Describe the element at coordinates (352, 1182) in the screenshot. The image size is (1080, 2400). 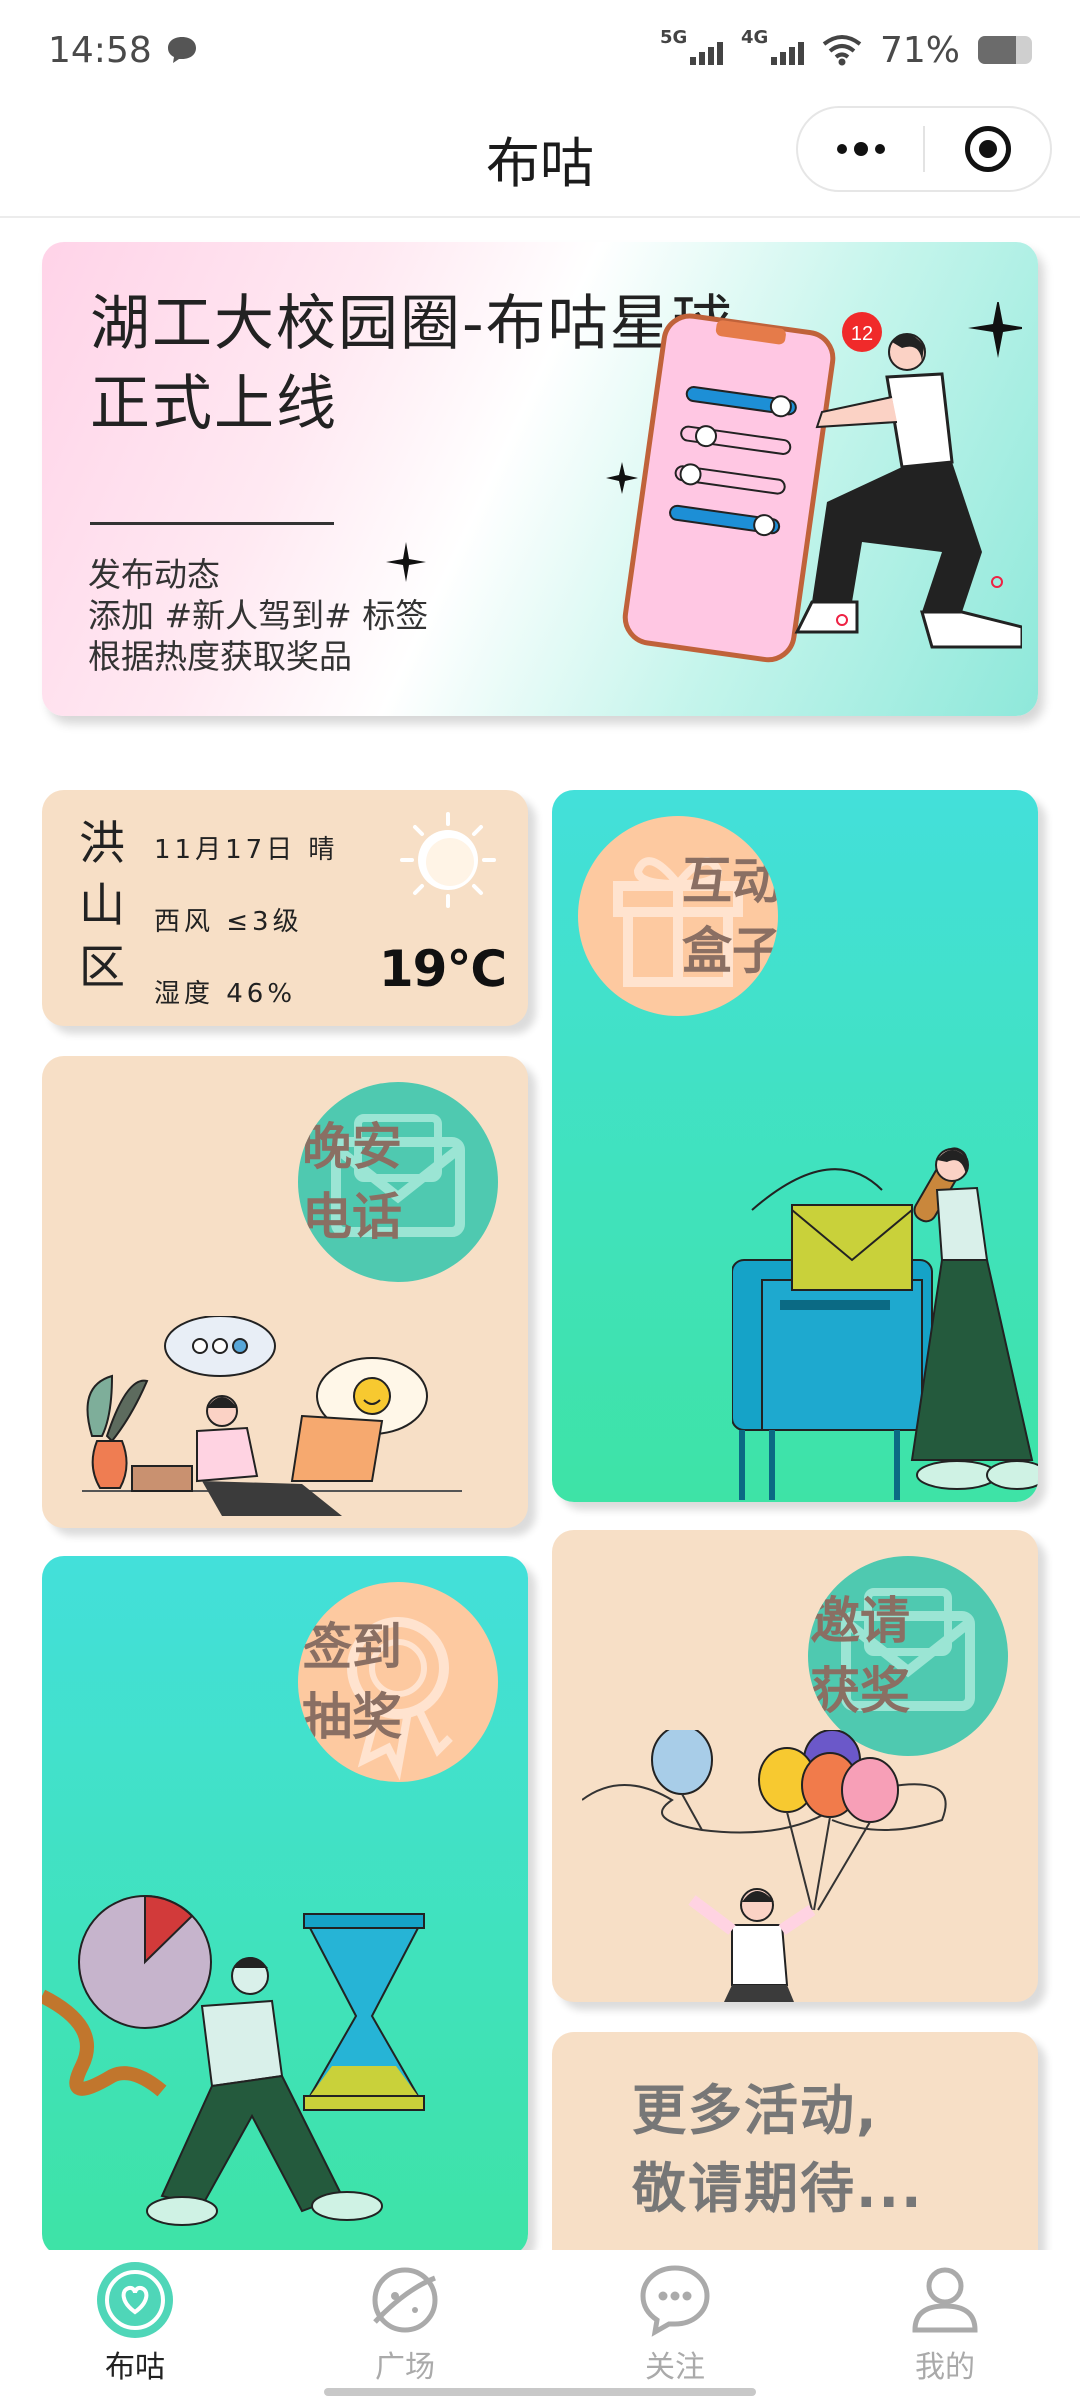
I see `goodnight-label: 晚安 电话` at that location.